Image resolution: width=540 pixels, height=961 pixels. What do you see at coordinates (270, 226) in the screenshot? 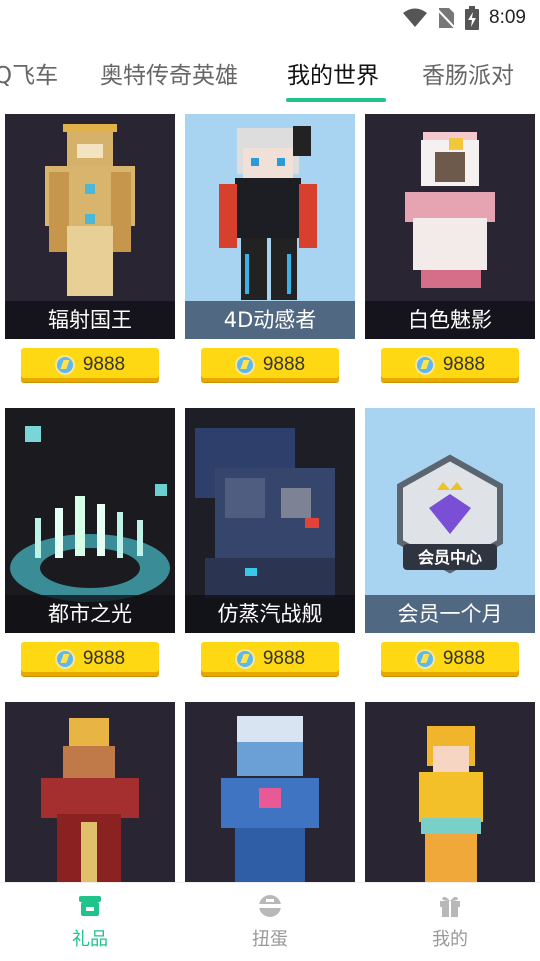
I see `product-card: 4D动感者` at bounding box center [270, 226].